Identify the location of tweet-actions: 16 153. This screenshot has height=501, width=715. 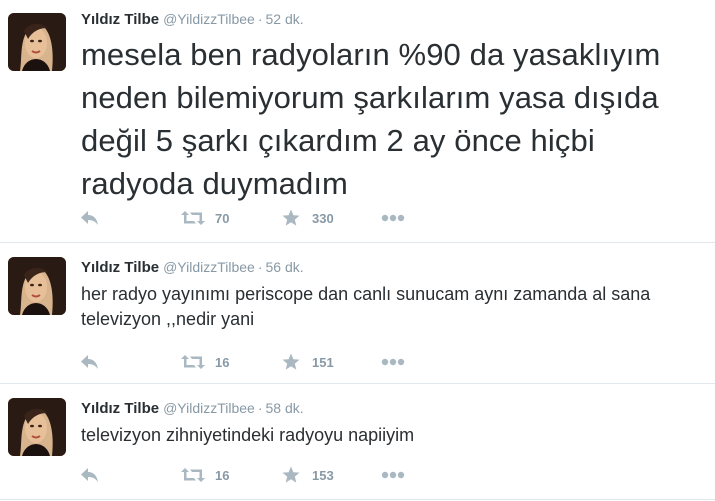
(250, 475).